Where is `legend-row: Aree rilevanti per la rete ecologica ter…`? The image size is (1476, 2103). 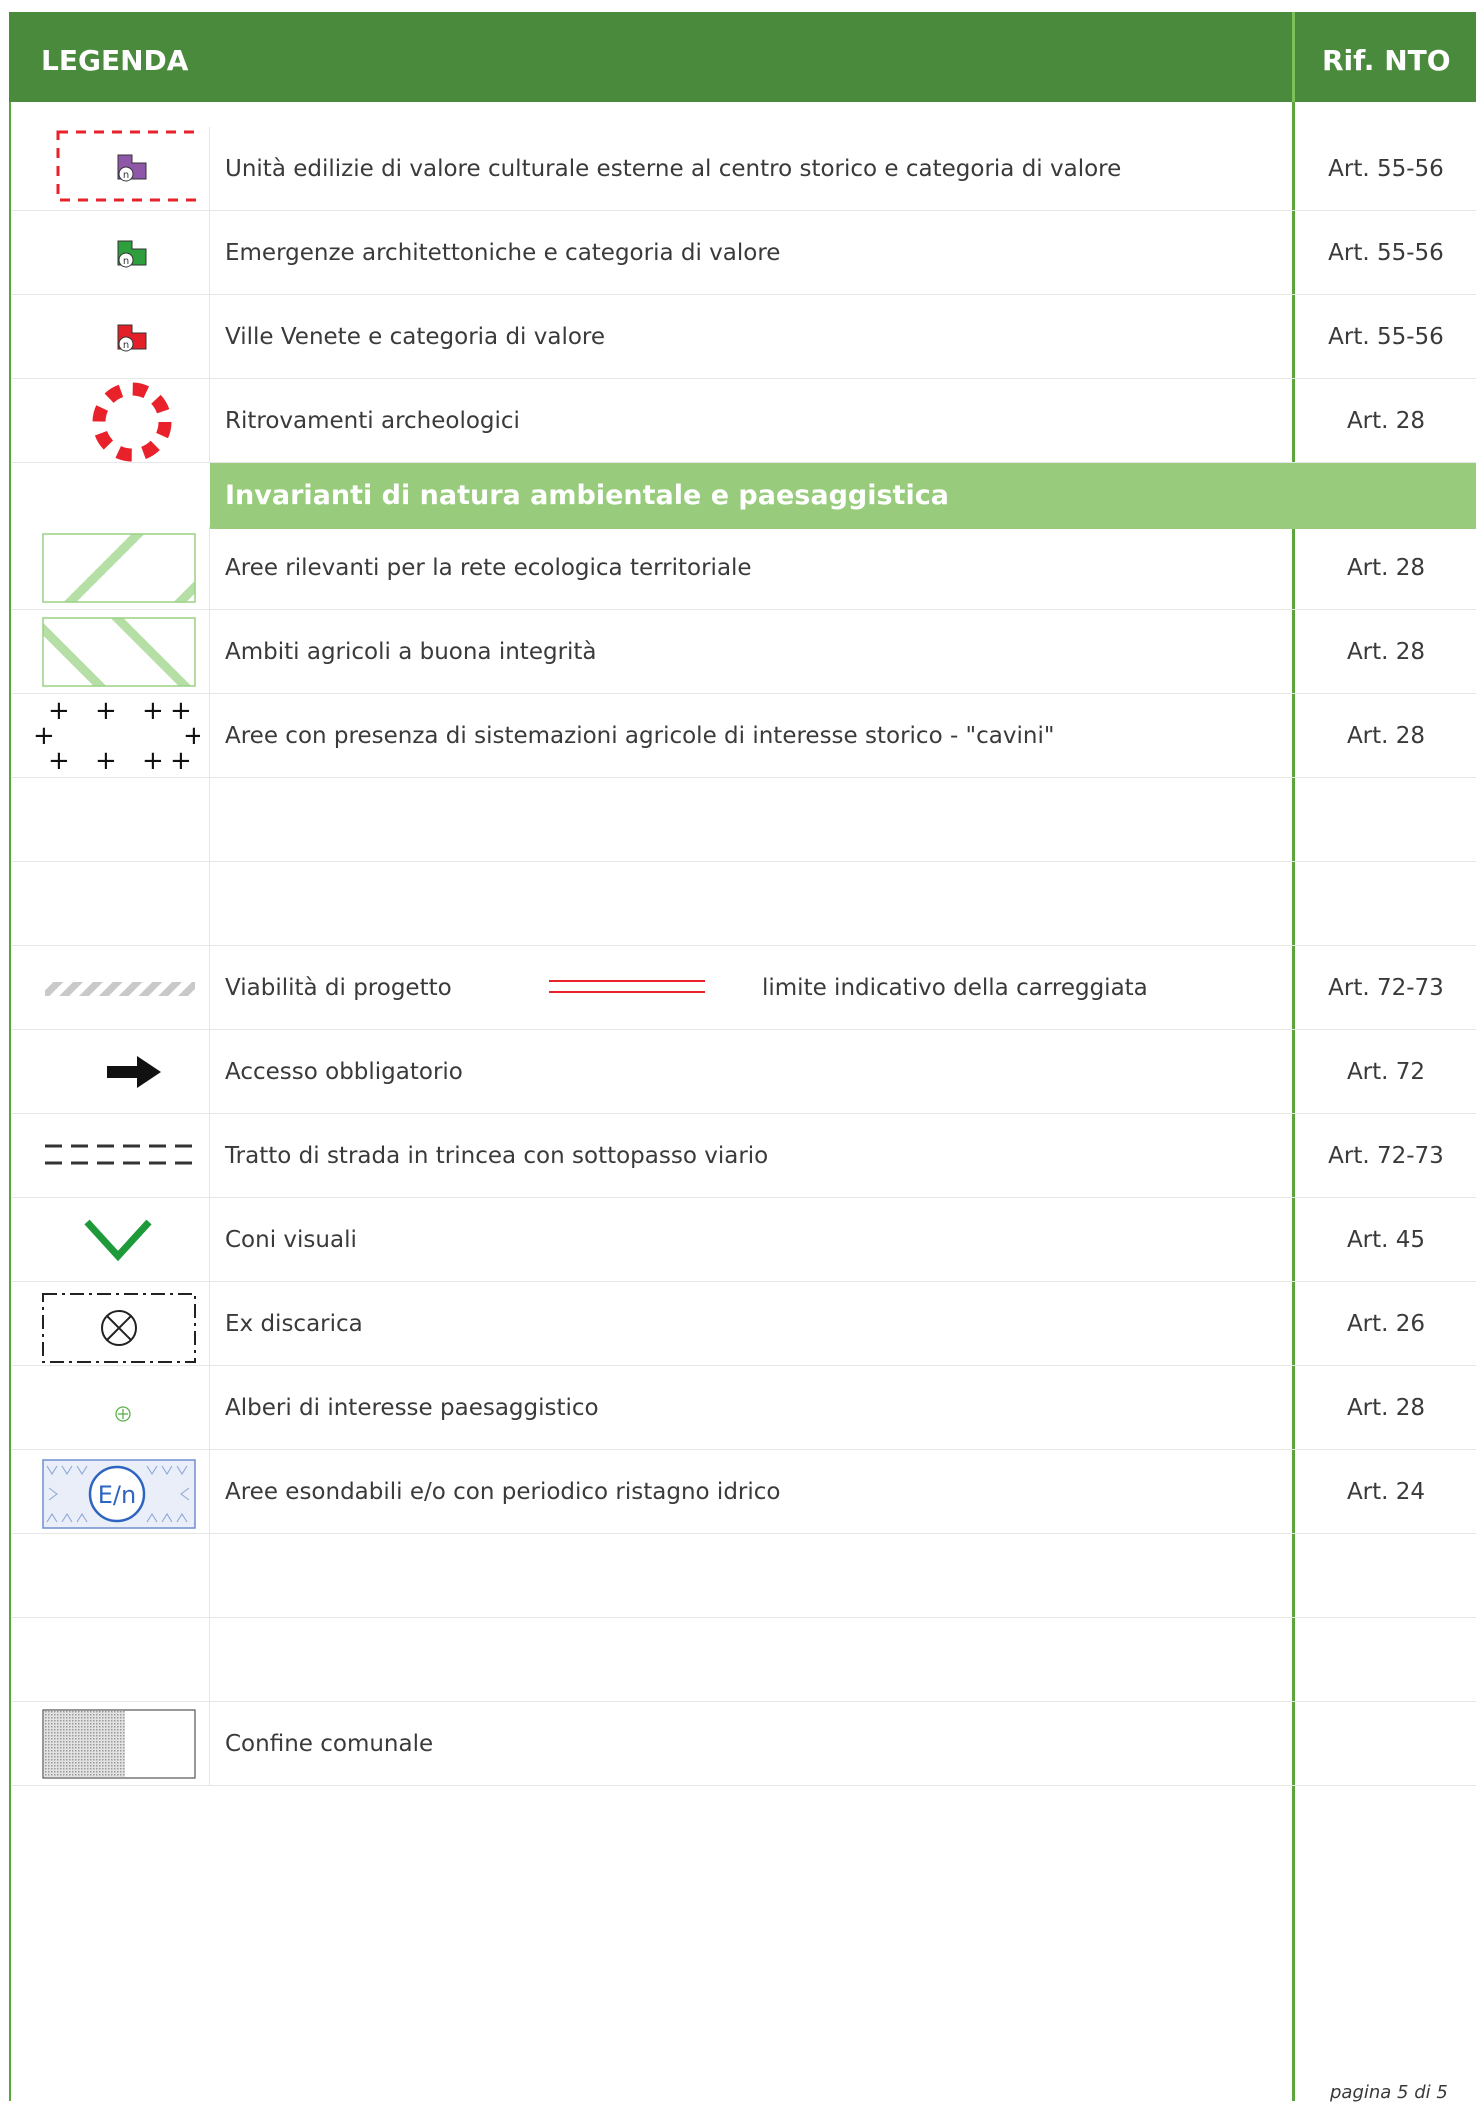
legend-row: Aree rilevanti per la rete ecologica ter… is located at coordinates (744, 568).